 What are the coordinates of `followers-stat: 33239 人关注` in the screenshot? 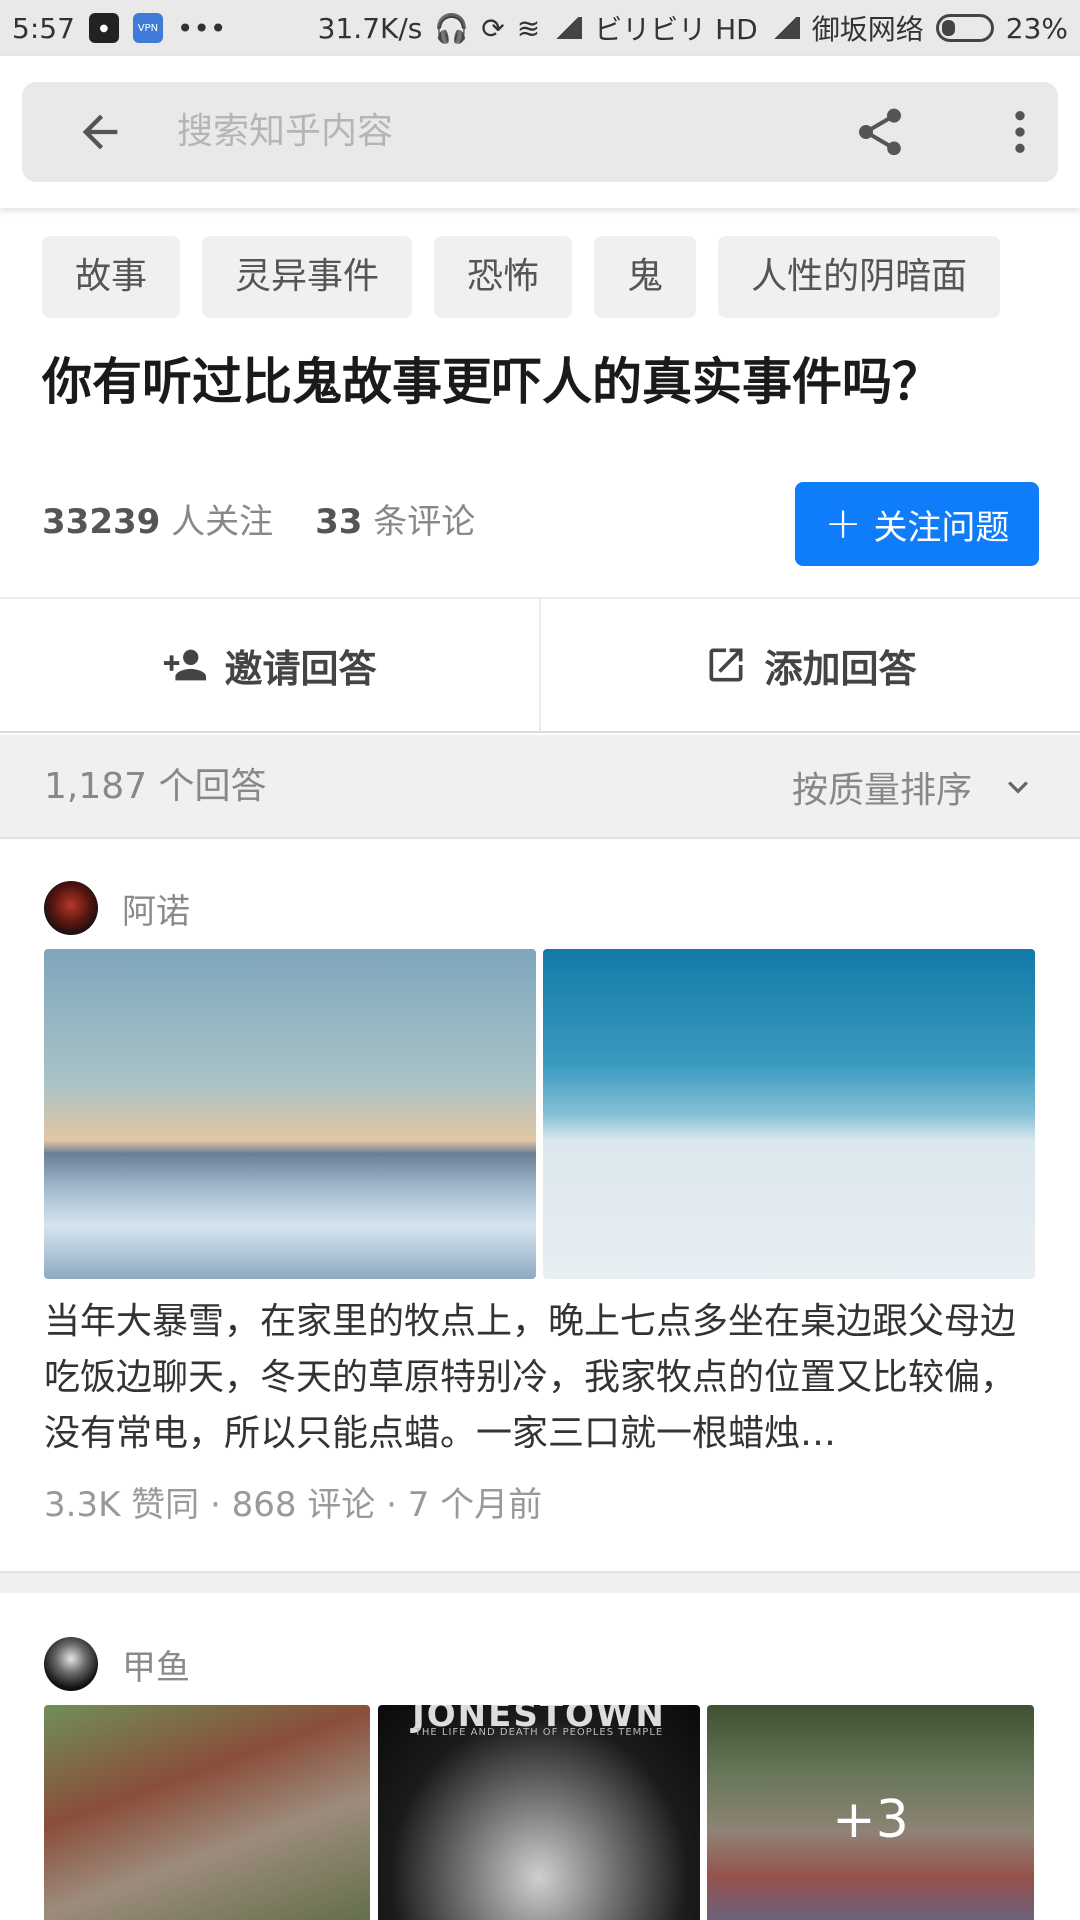 It's located at (157, 518).